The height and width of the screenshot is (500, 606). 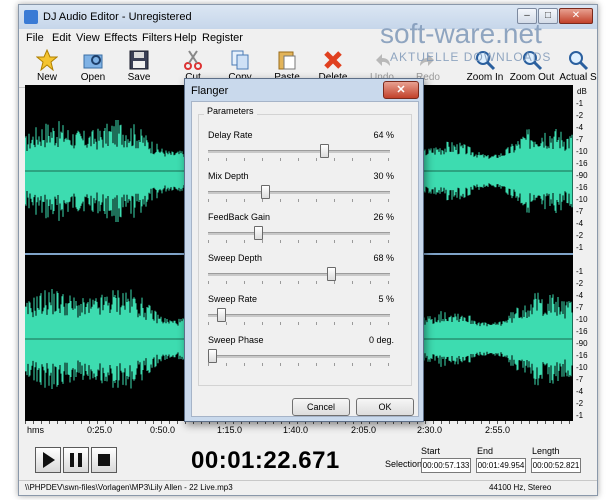 I want to click on param-name: Mix Depth, so click(x=228, y=176).